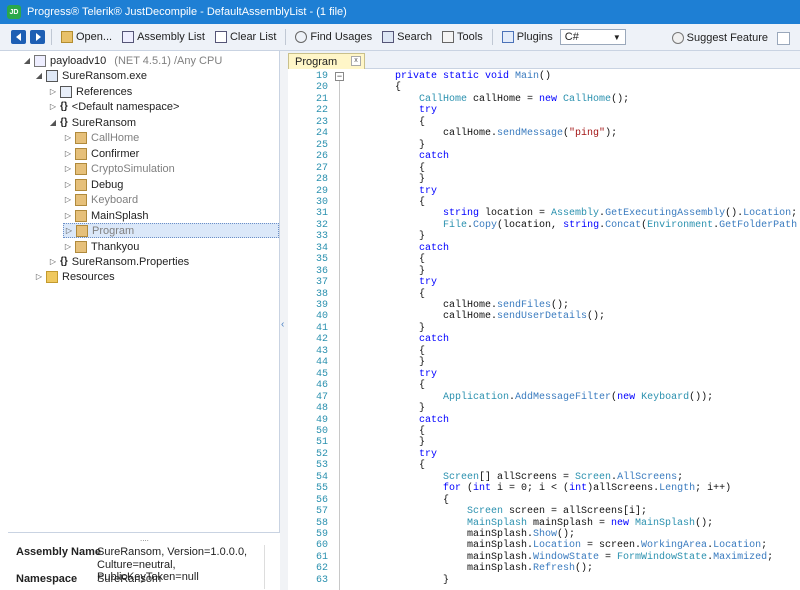 The width and height of the screenshot is (800, 590). I want to click on tree-type-node: ▷ Thankyou, so click(101, 246).